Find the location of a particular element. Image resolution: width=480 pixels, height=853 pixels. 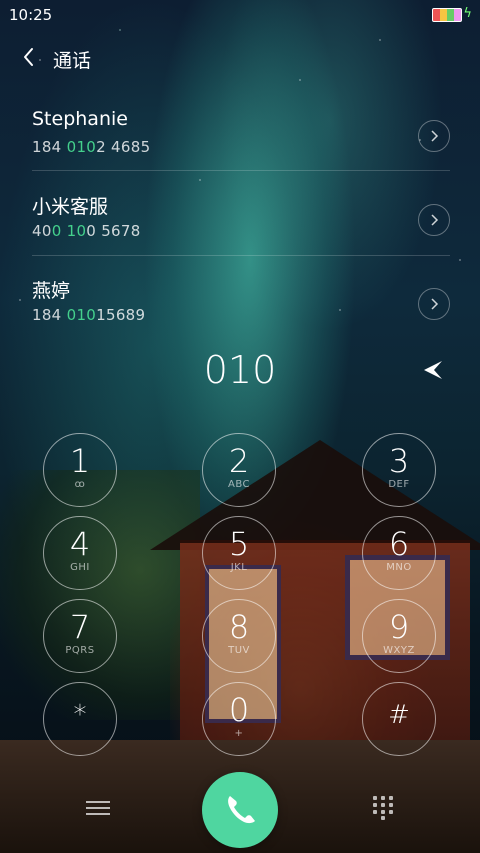

battery-icon is located at coordinates (447, 15).